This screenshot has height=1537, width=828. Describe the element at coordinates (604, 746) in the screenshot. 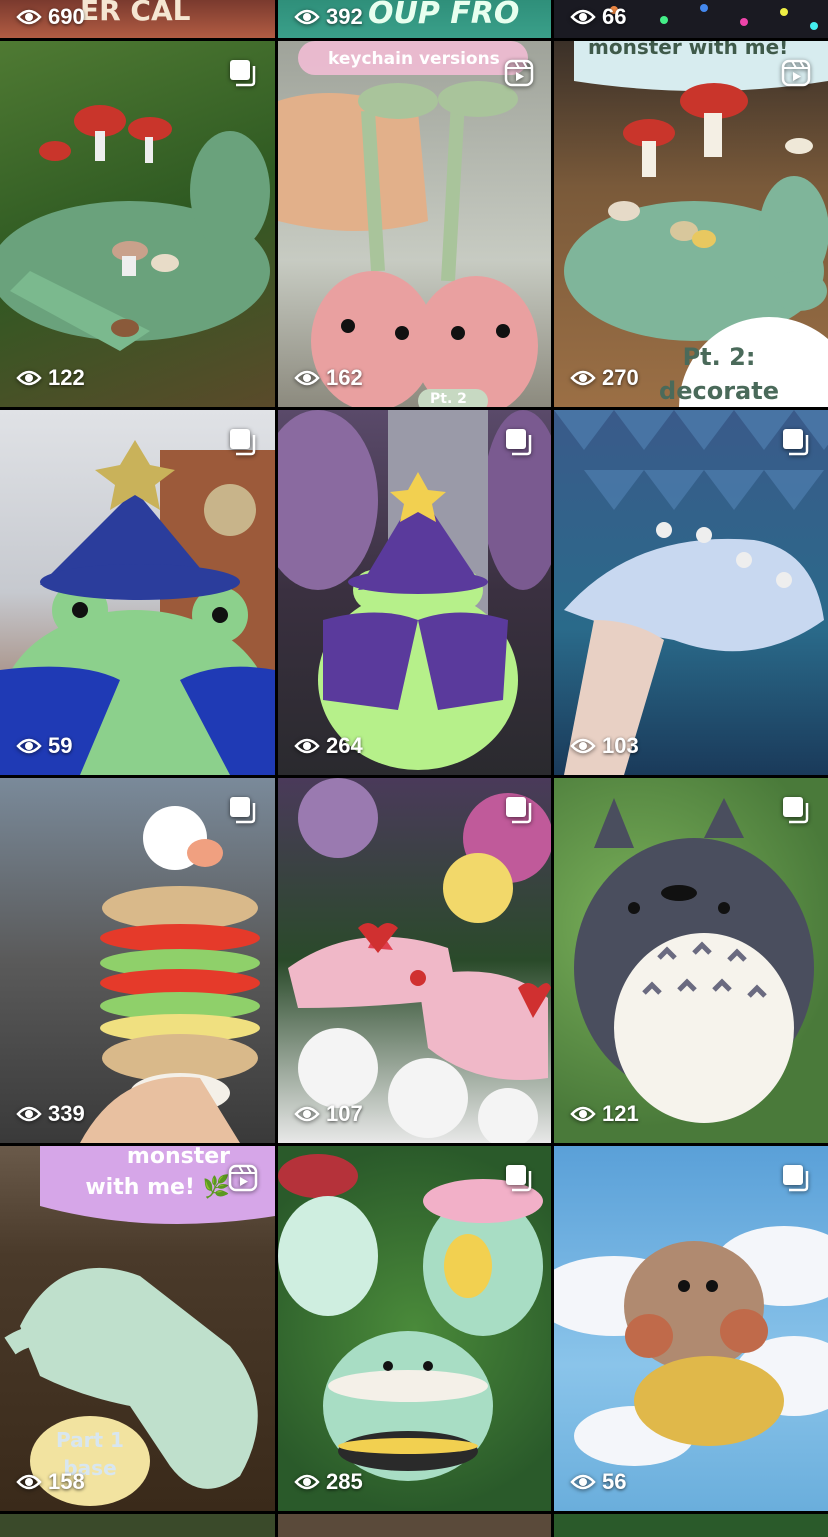

I see `view-count: 103` at that location.